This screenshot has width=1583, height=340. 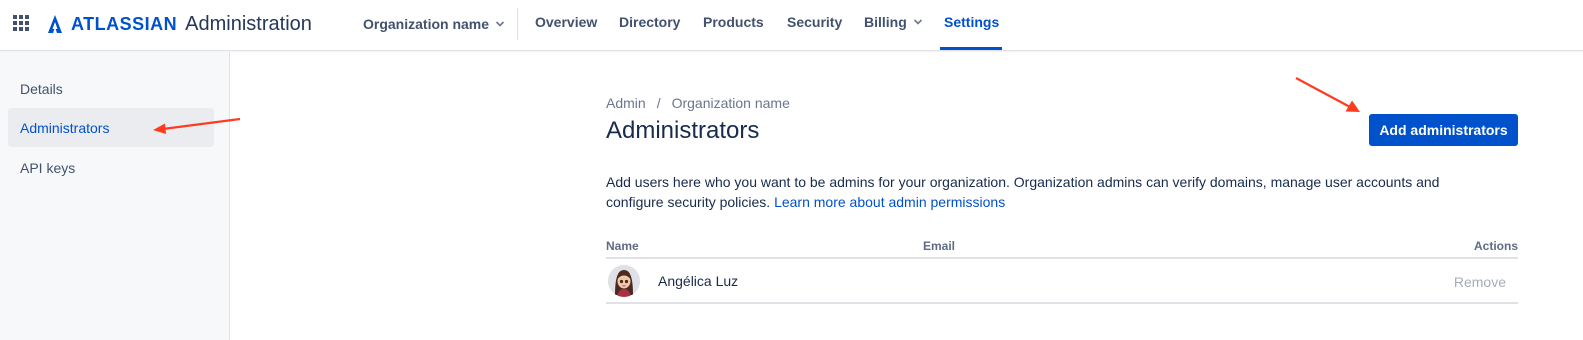 I want to click on sidebar-item-administrators: Administrators, so click(x=111, y=127).